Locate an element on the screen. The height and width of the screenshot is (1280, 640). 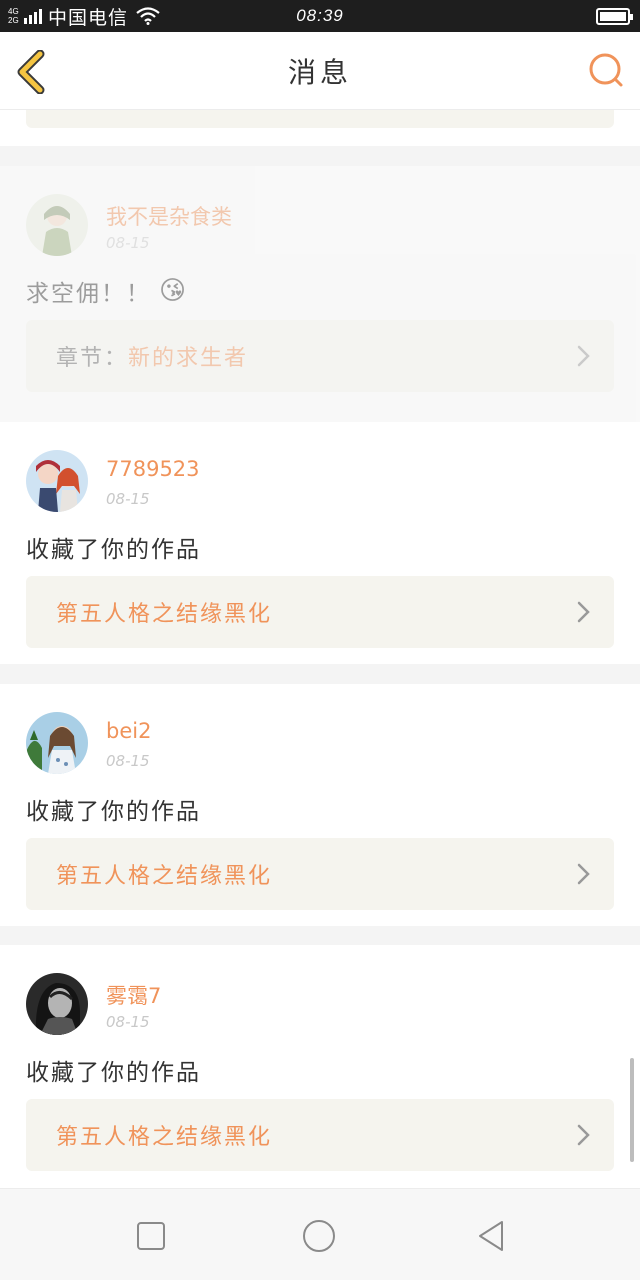
clock: 08:39 is located at coordinates (320, 15).